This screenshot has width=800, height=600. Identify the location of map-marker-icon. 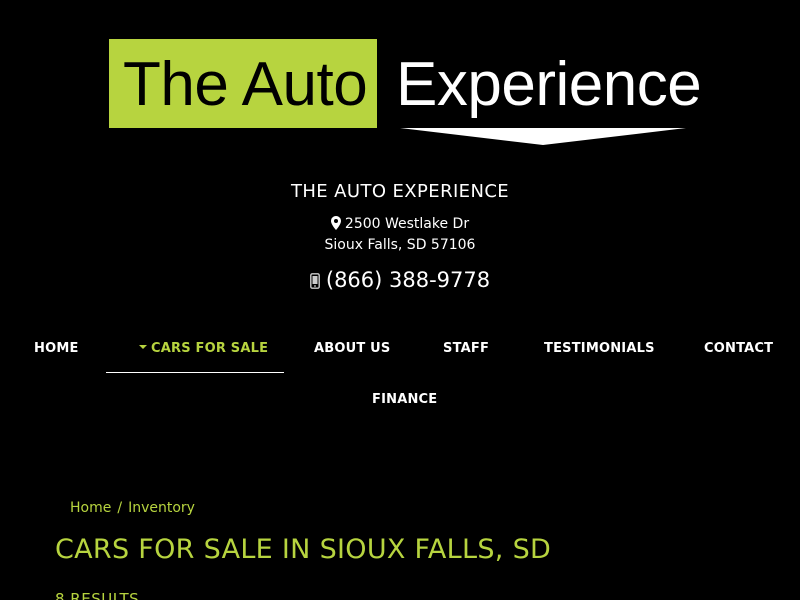
(335, 223).